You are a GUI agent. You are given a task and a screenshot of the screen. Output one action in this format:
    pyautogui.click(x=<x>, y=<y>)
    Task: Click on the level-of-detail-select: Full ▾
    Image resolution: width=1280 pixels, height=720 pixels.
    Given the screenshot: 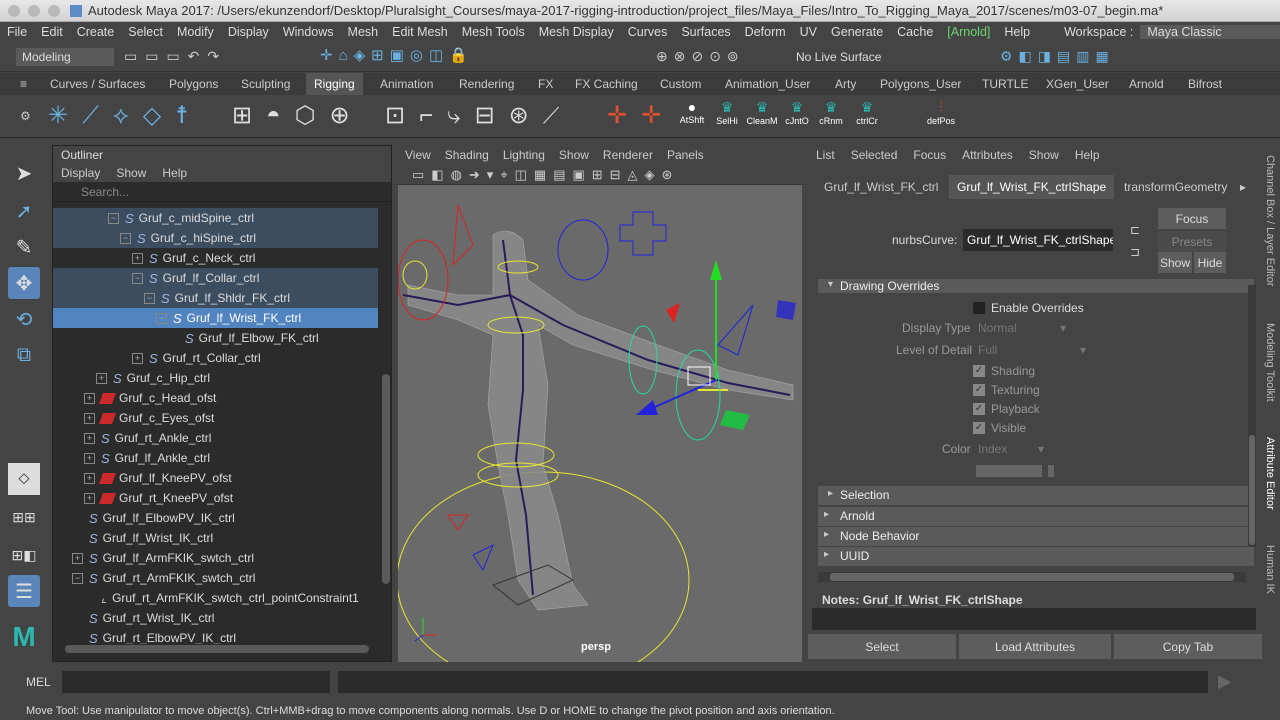 What is the action you would take?
    pyautogui.click(x=1032, y=350)
    